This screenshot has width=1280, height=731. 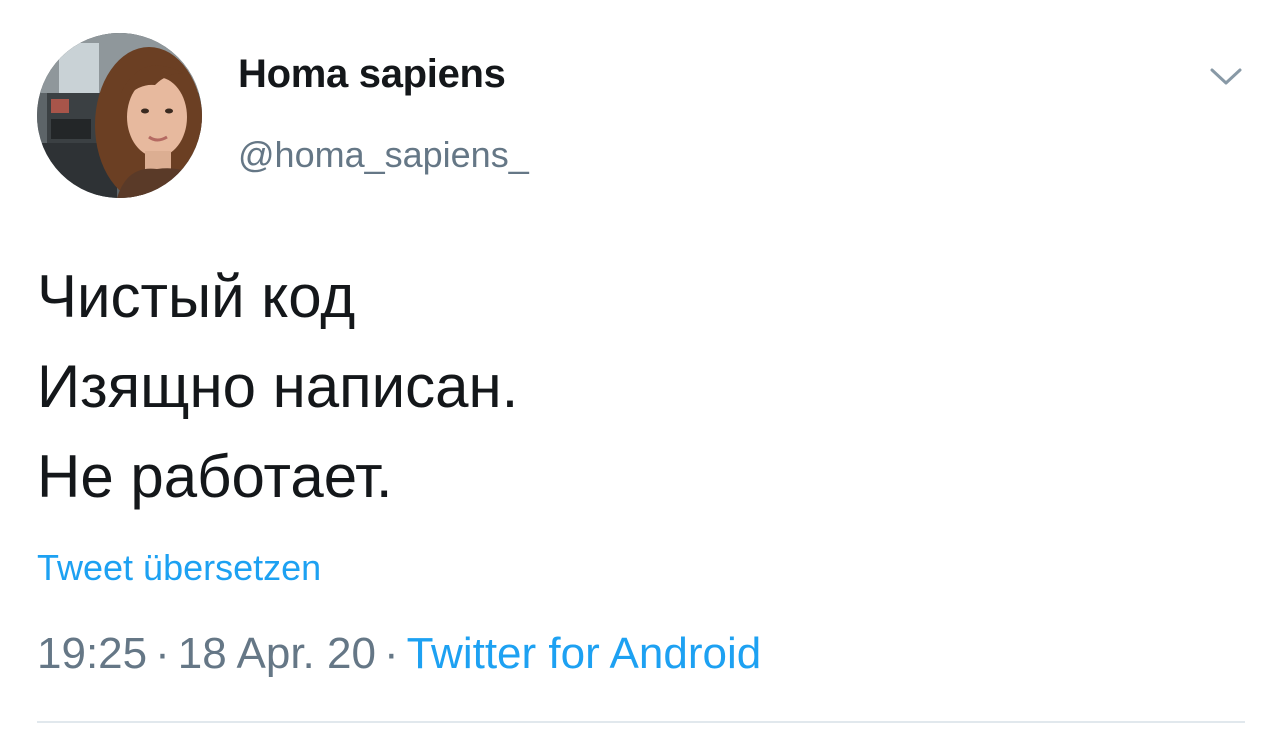 What do you see at coordinates (383, 155) in the screenshot?
I see `author-handle: @homa_sapiens_` at bounding box center [383, 155].